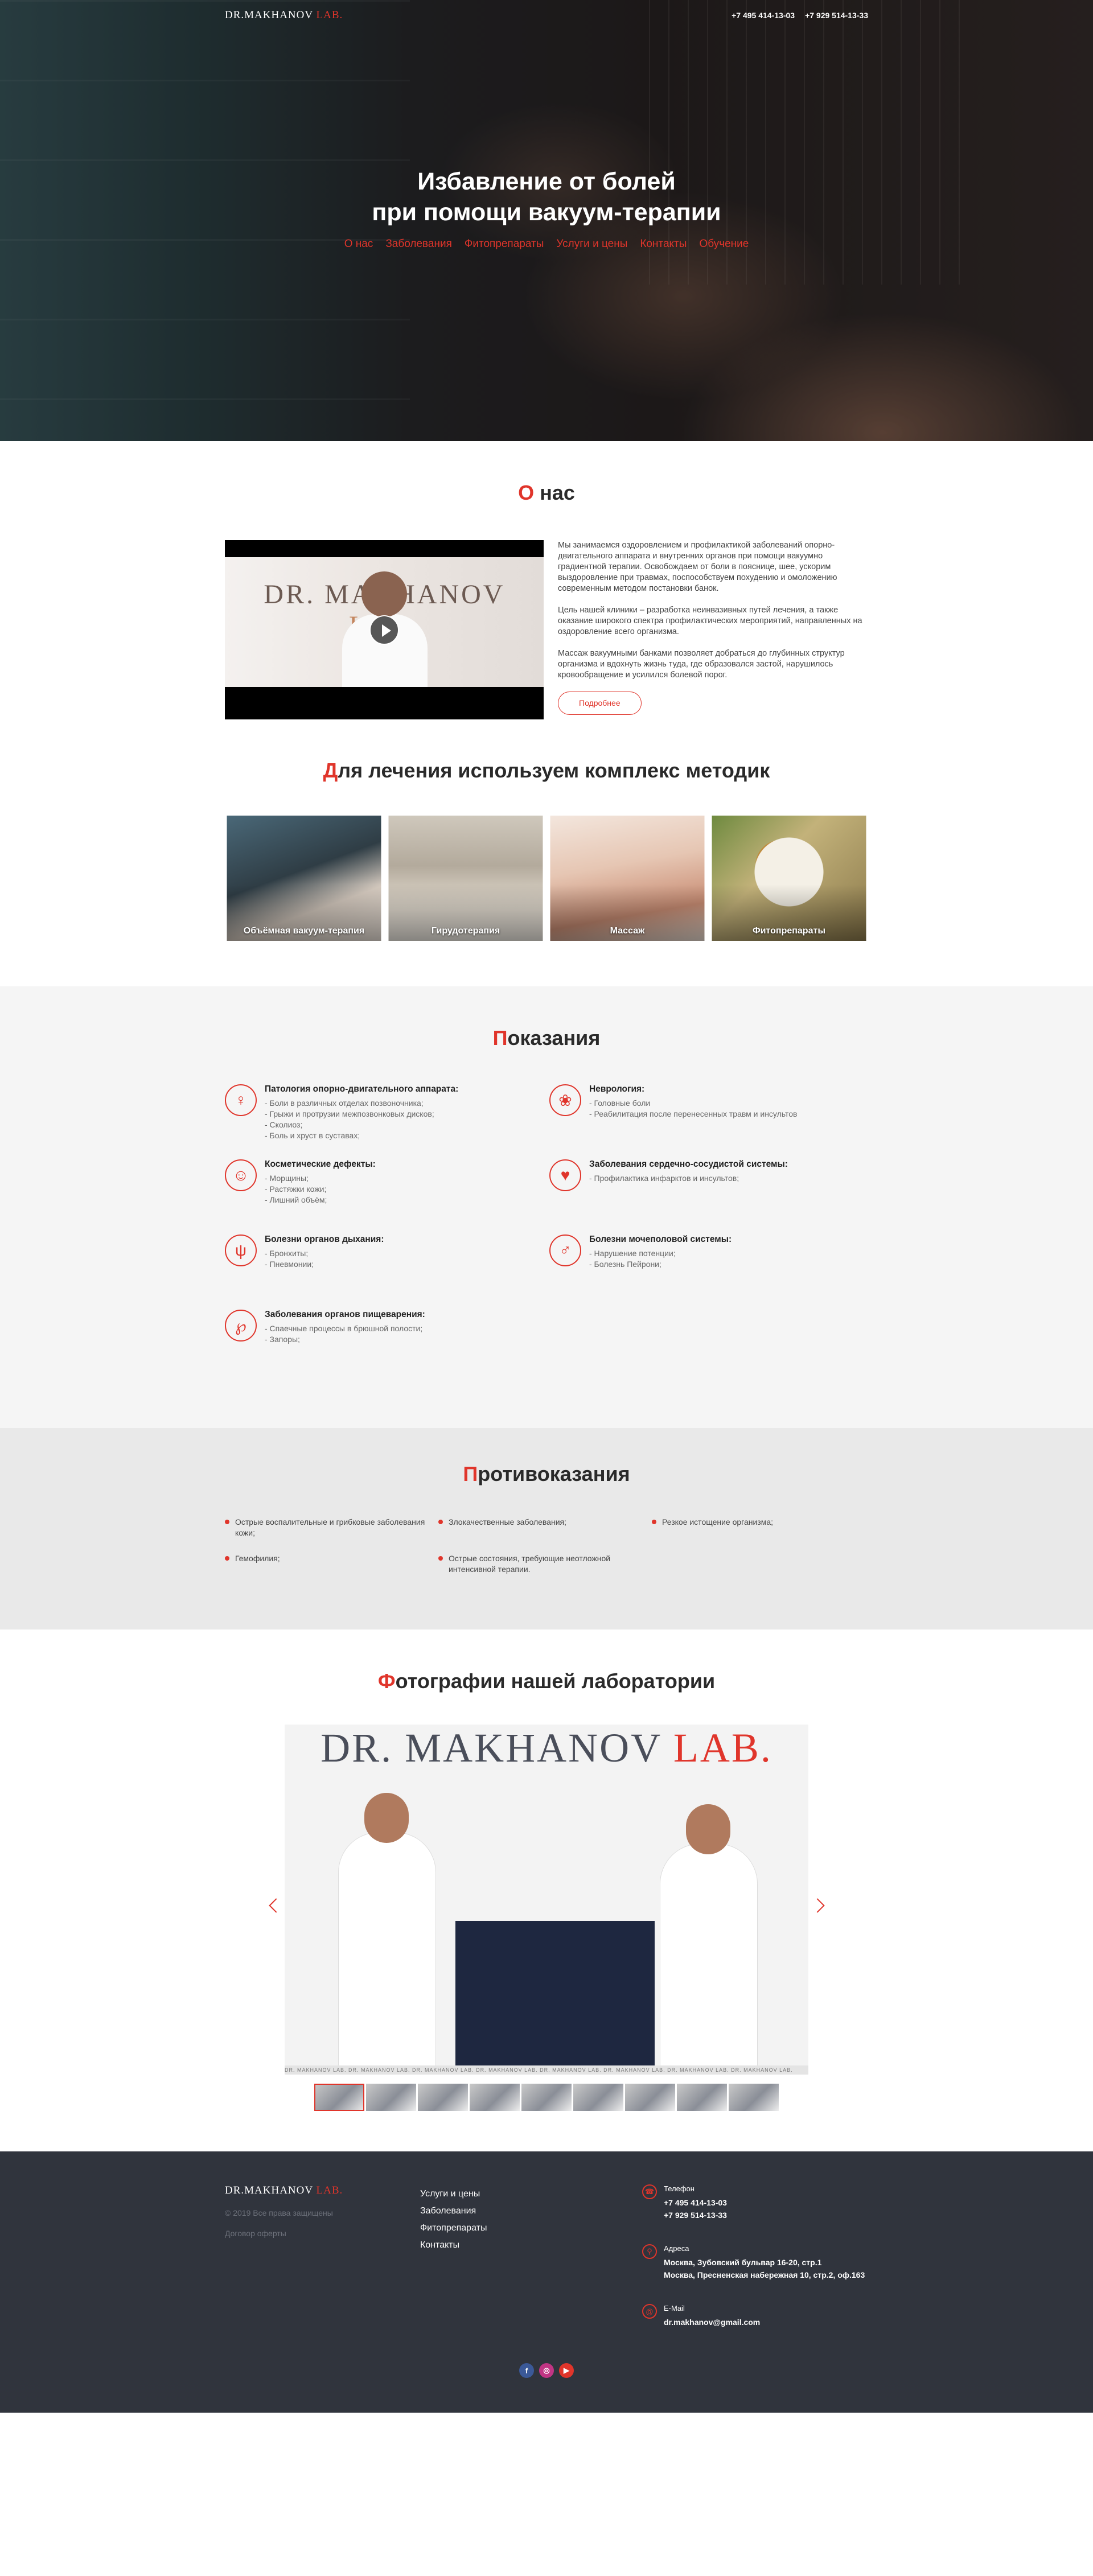 Image resolution: width=1093 pixels, height=2576 pixels. I want to click on map-pin-icon: ⚲, so click(649, 2252).